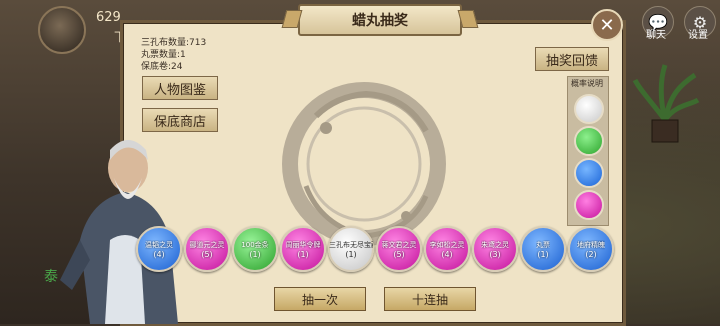 The width and height of the screenshot is (720, 326). I want to click on draw-ten-button: 十连抽, so click(430, 299).